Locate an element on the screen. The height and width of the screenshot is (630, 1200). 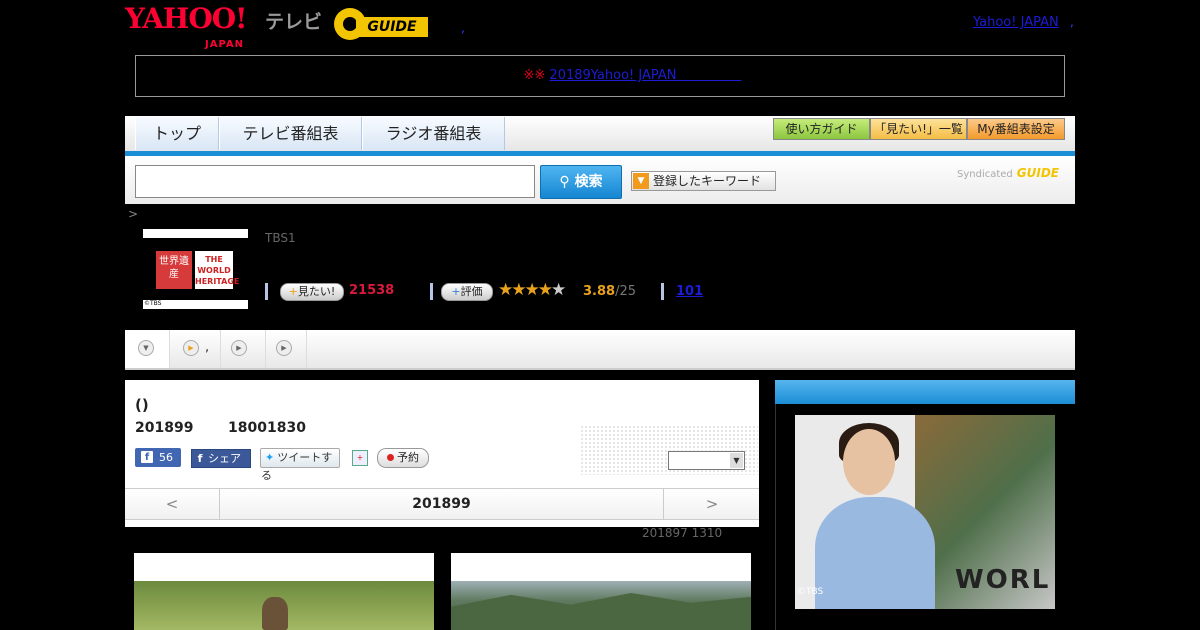
review-count-link: 101 is located at coordinates (689, 291).